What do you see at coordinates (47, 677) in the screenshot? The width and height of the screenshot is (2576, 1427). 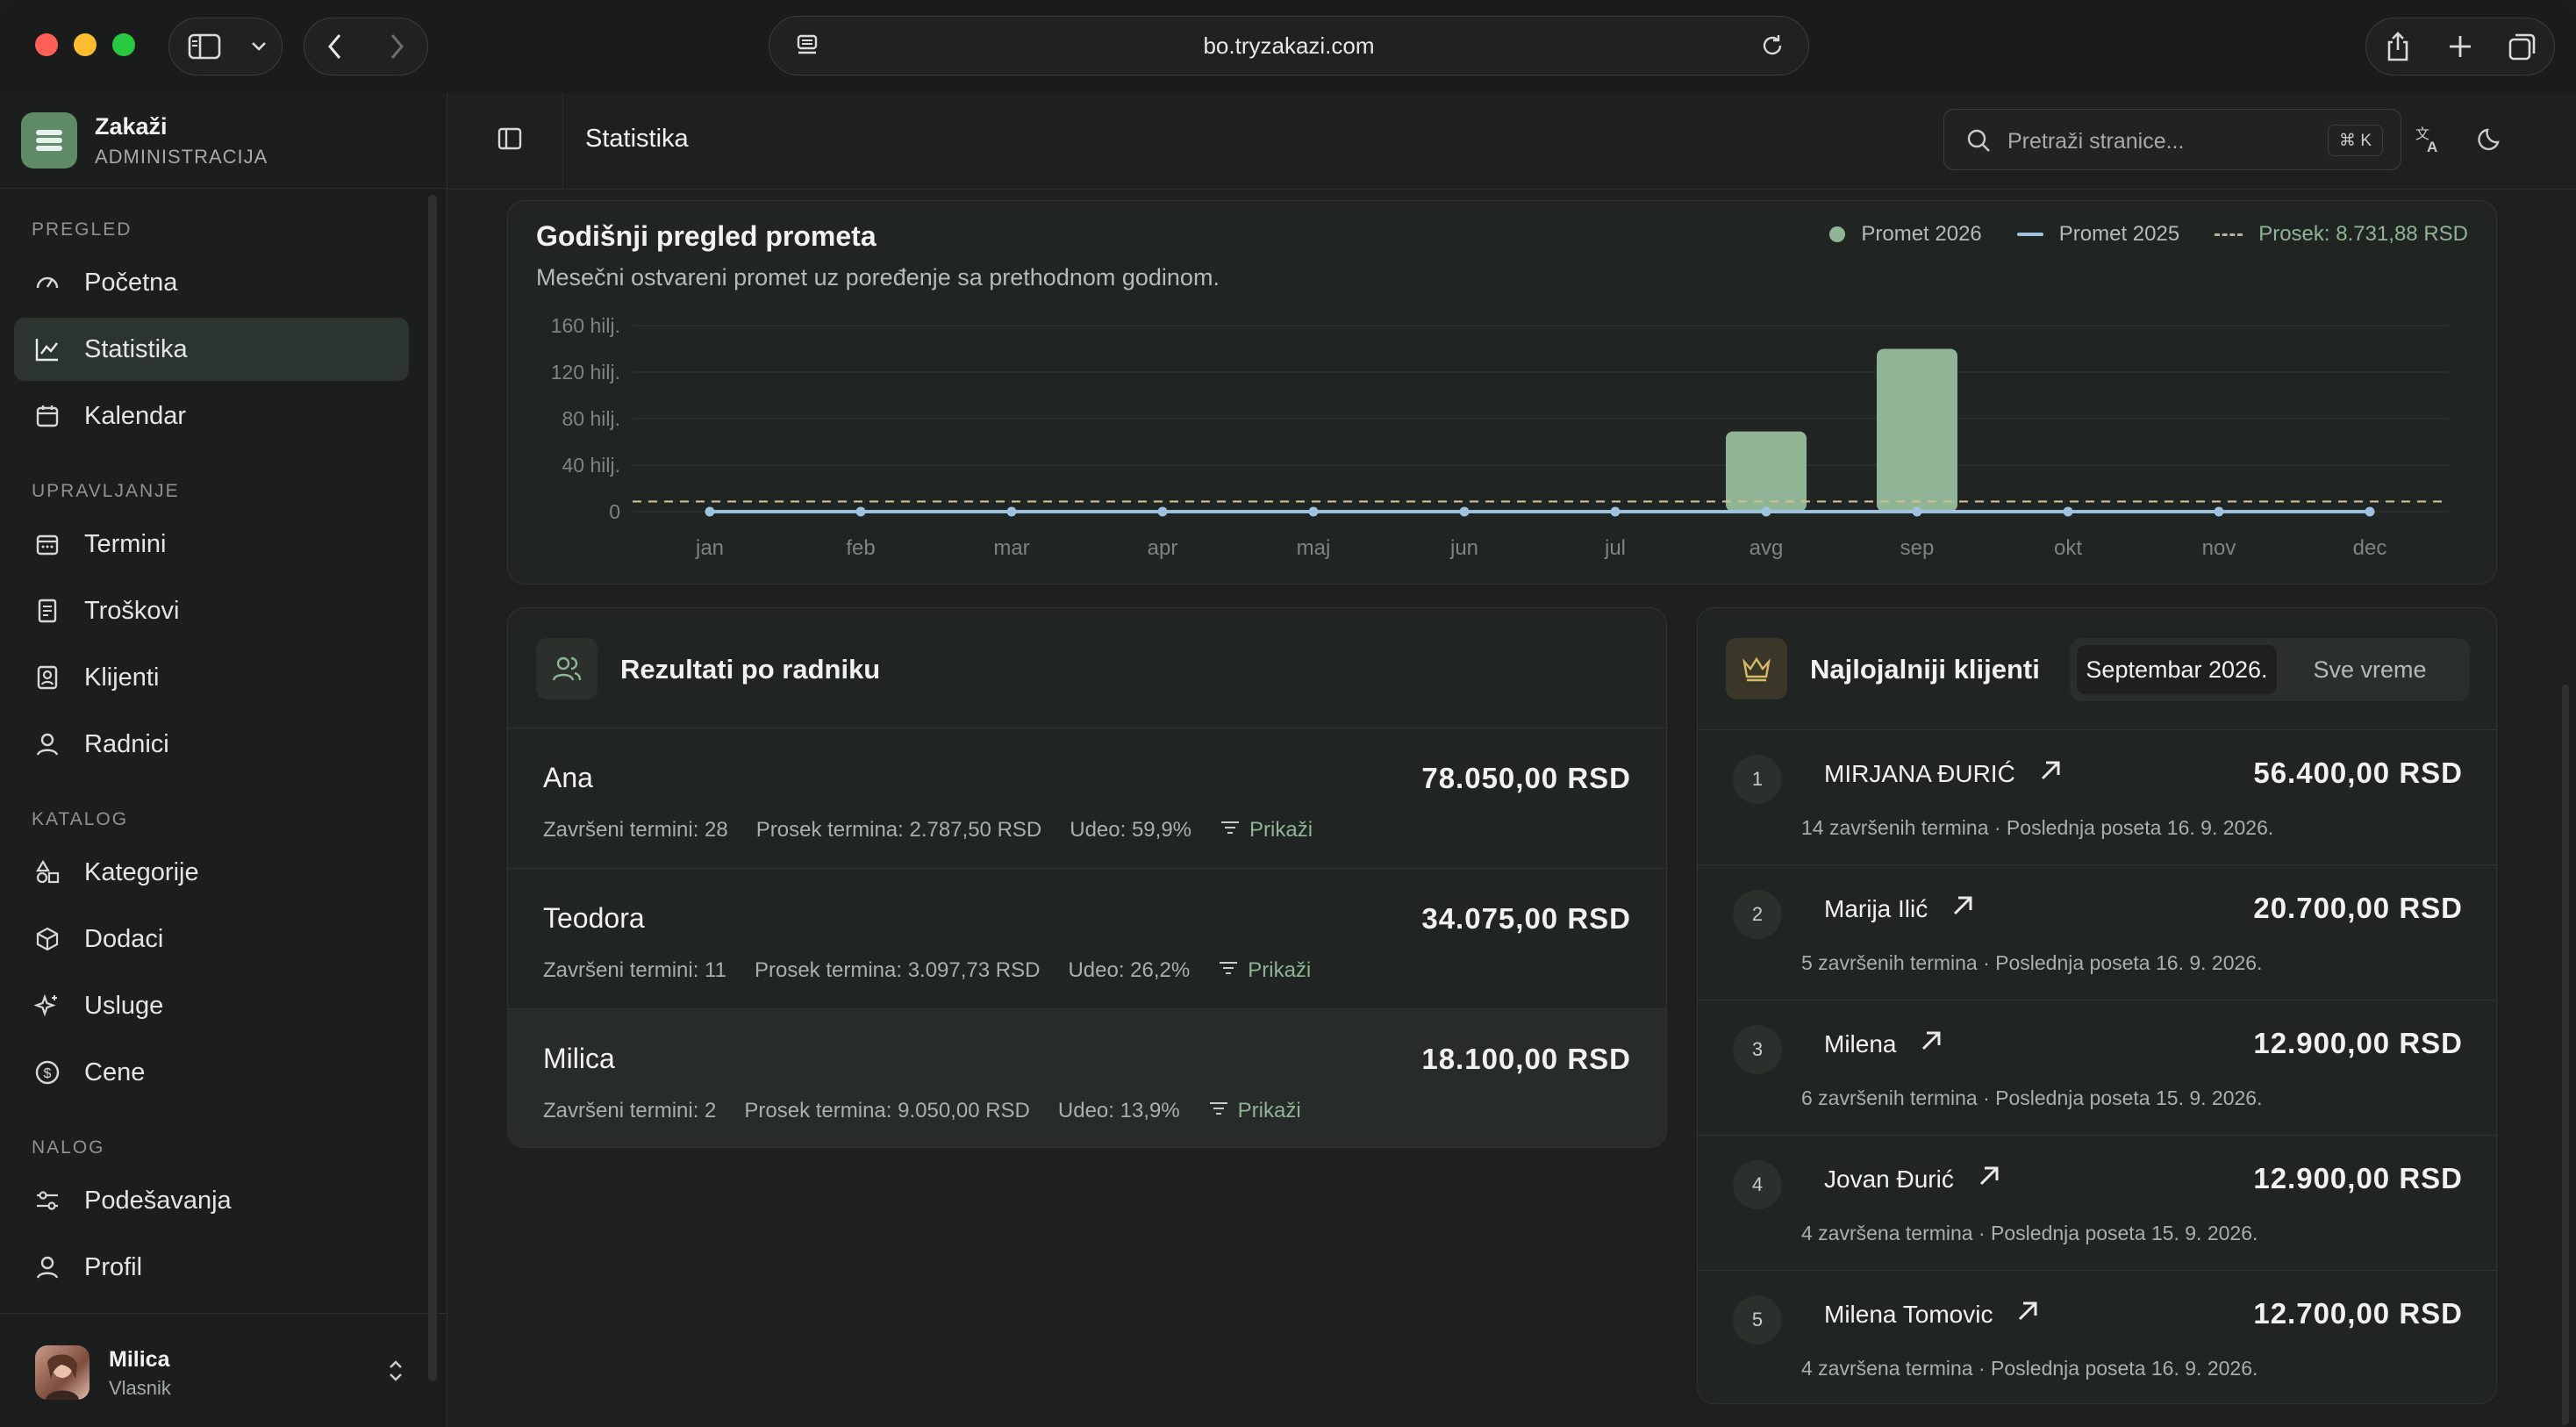 I see `contact-card-icon` at bounding box center [47, 677].